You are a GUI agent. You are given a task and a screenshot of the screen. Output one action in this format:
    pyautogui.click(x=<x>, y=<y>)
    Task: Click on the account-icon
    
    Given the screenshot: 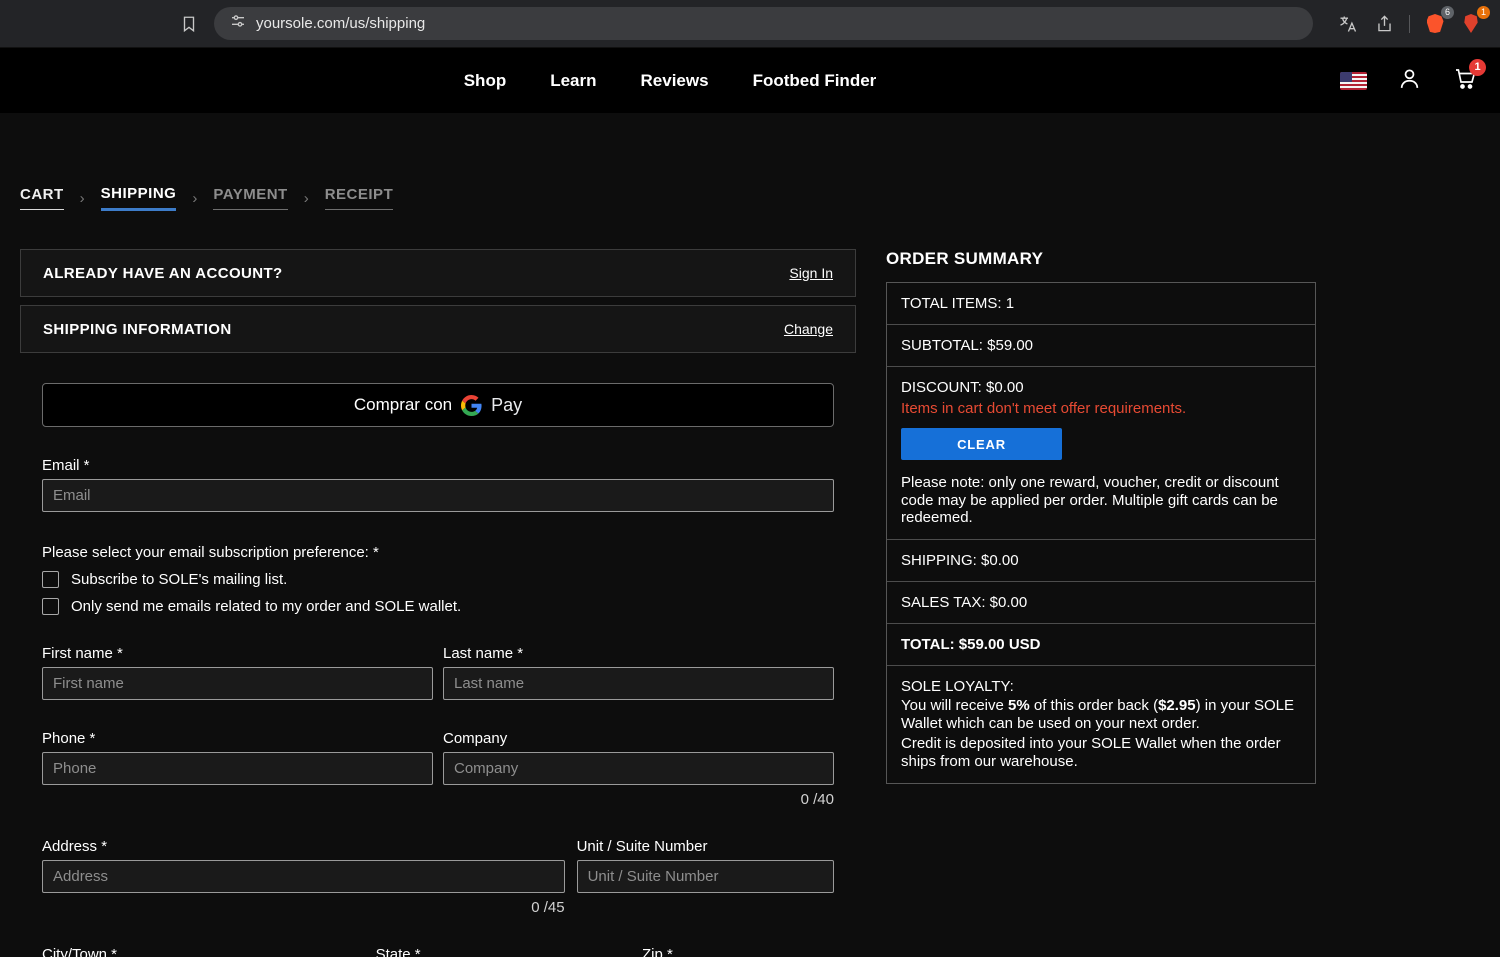 What is the action you would take?
    pyautogui.click(x=1409, y=81)
    